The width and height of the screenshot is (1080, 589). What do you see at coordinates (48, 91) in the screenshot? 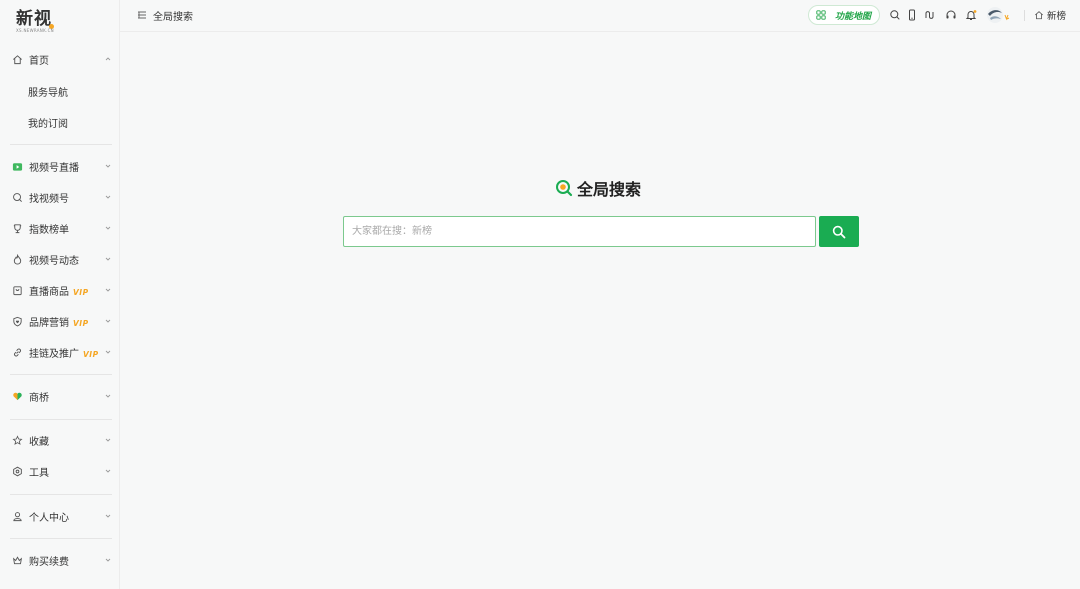
I see `sidebar-subitem-service-nav: 服务导航` at bounding box center [48, 91].